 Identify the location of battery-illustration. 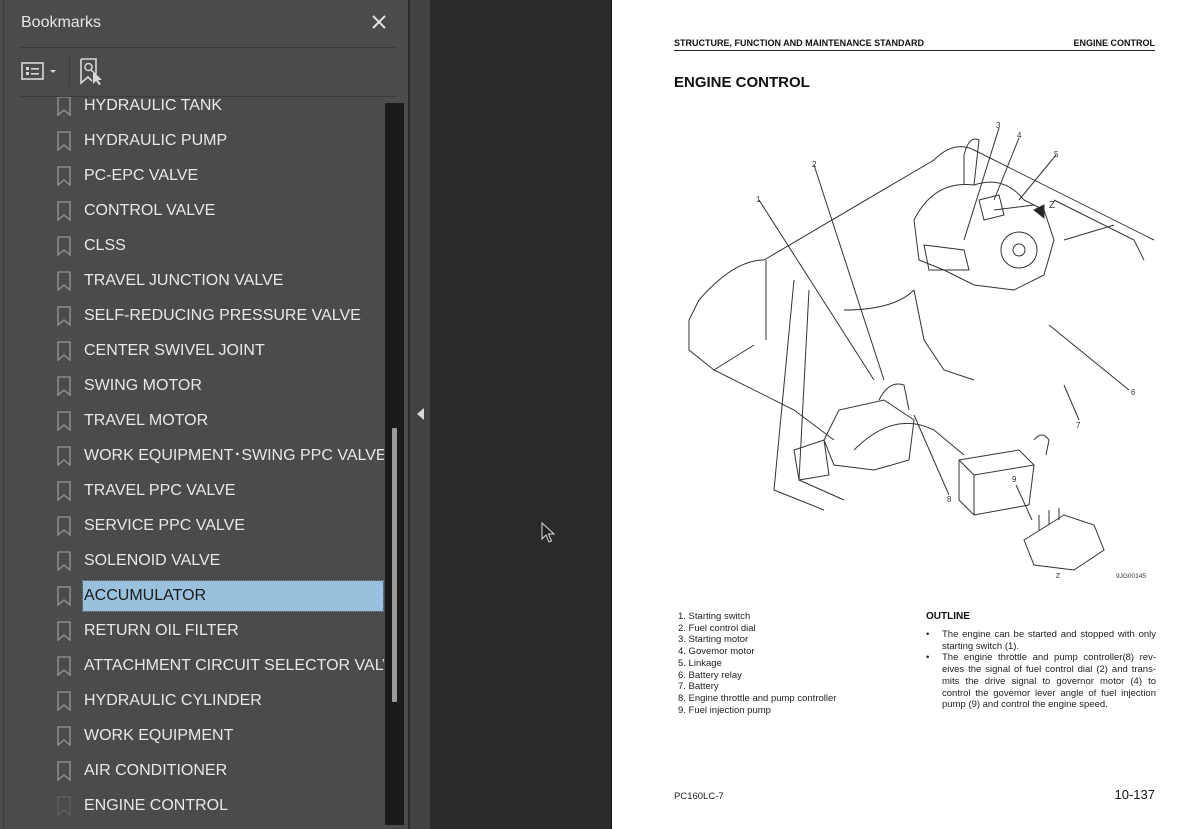
(1004, 475).